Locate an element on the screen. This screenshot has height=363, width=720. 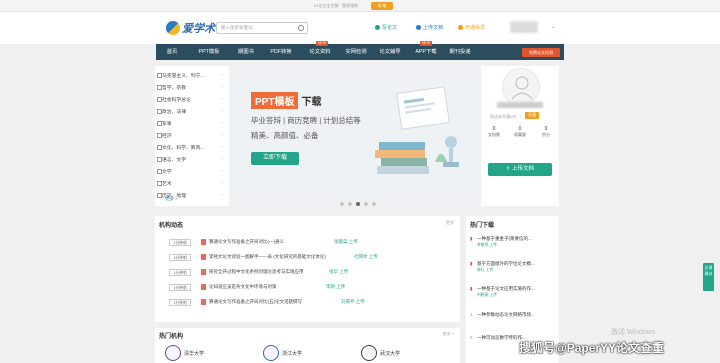
institution-item: 清华大学 is located at coordinates (184, 353).